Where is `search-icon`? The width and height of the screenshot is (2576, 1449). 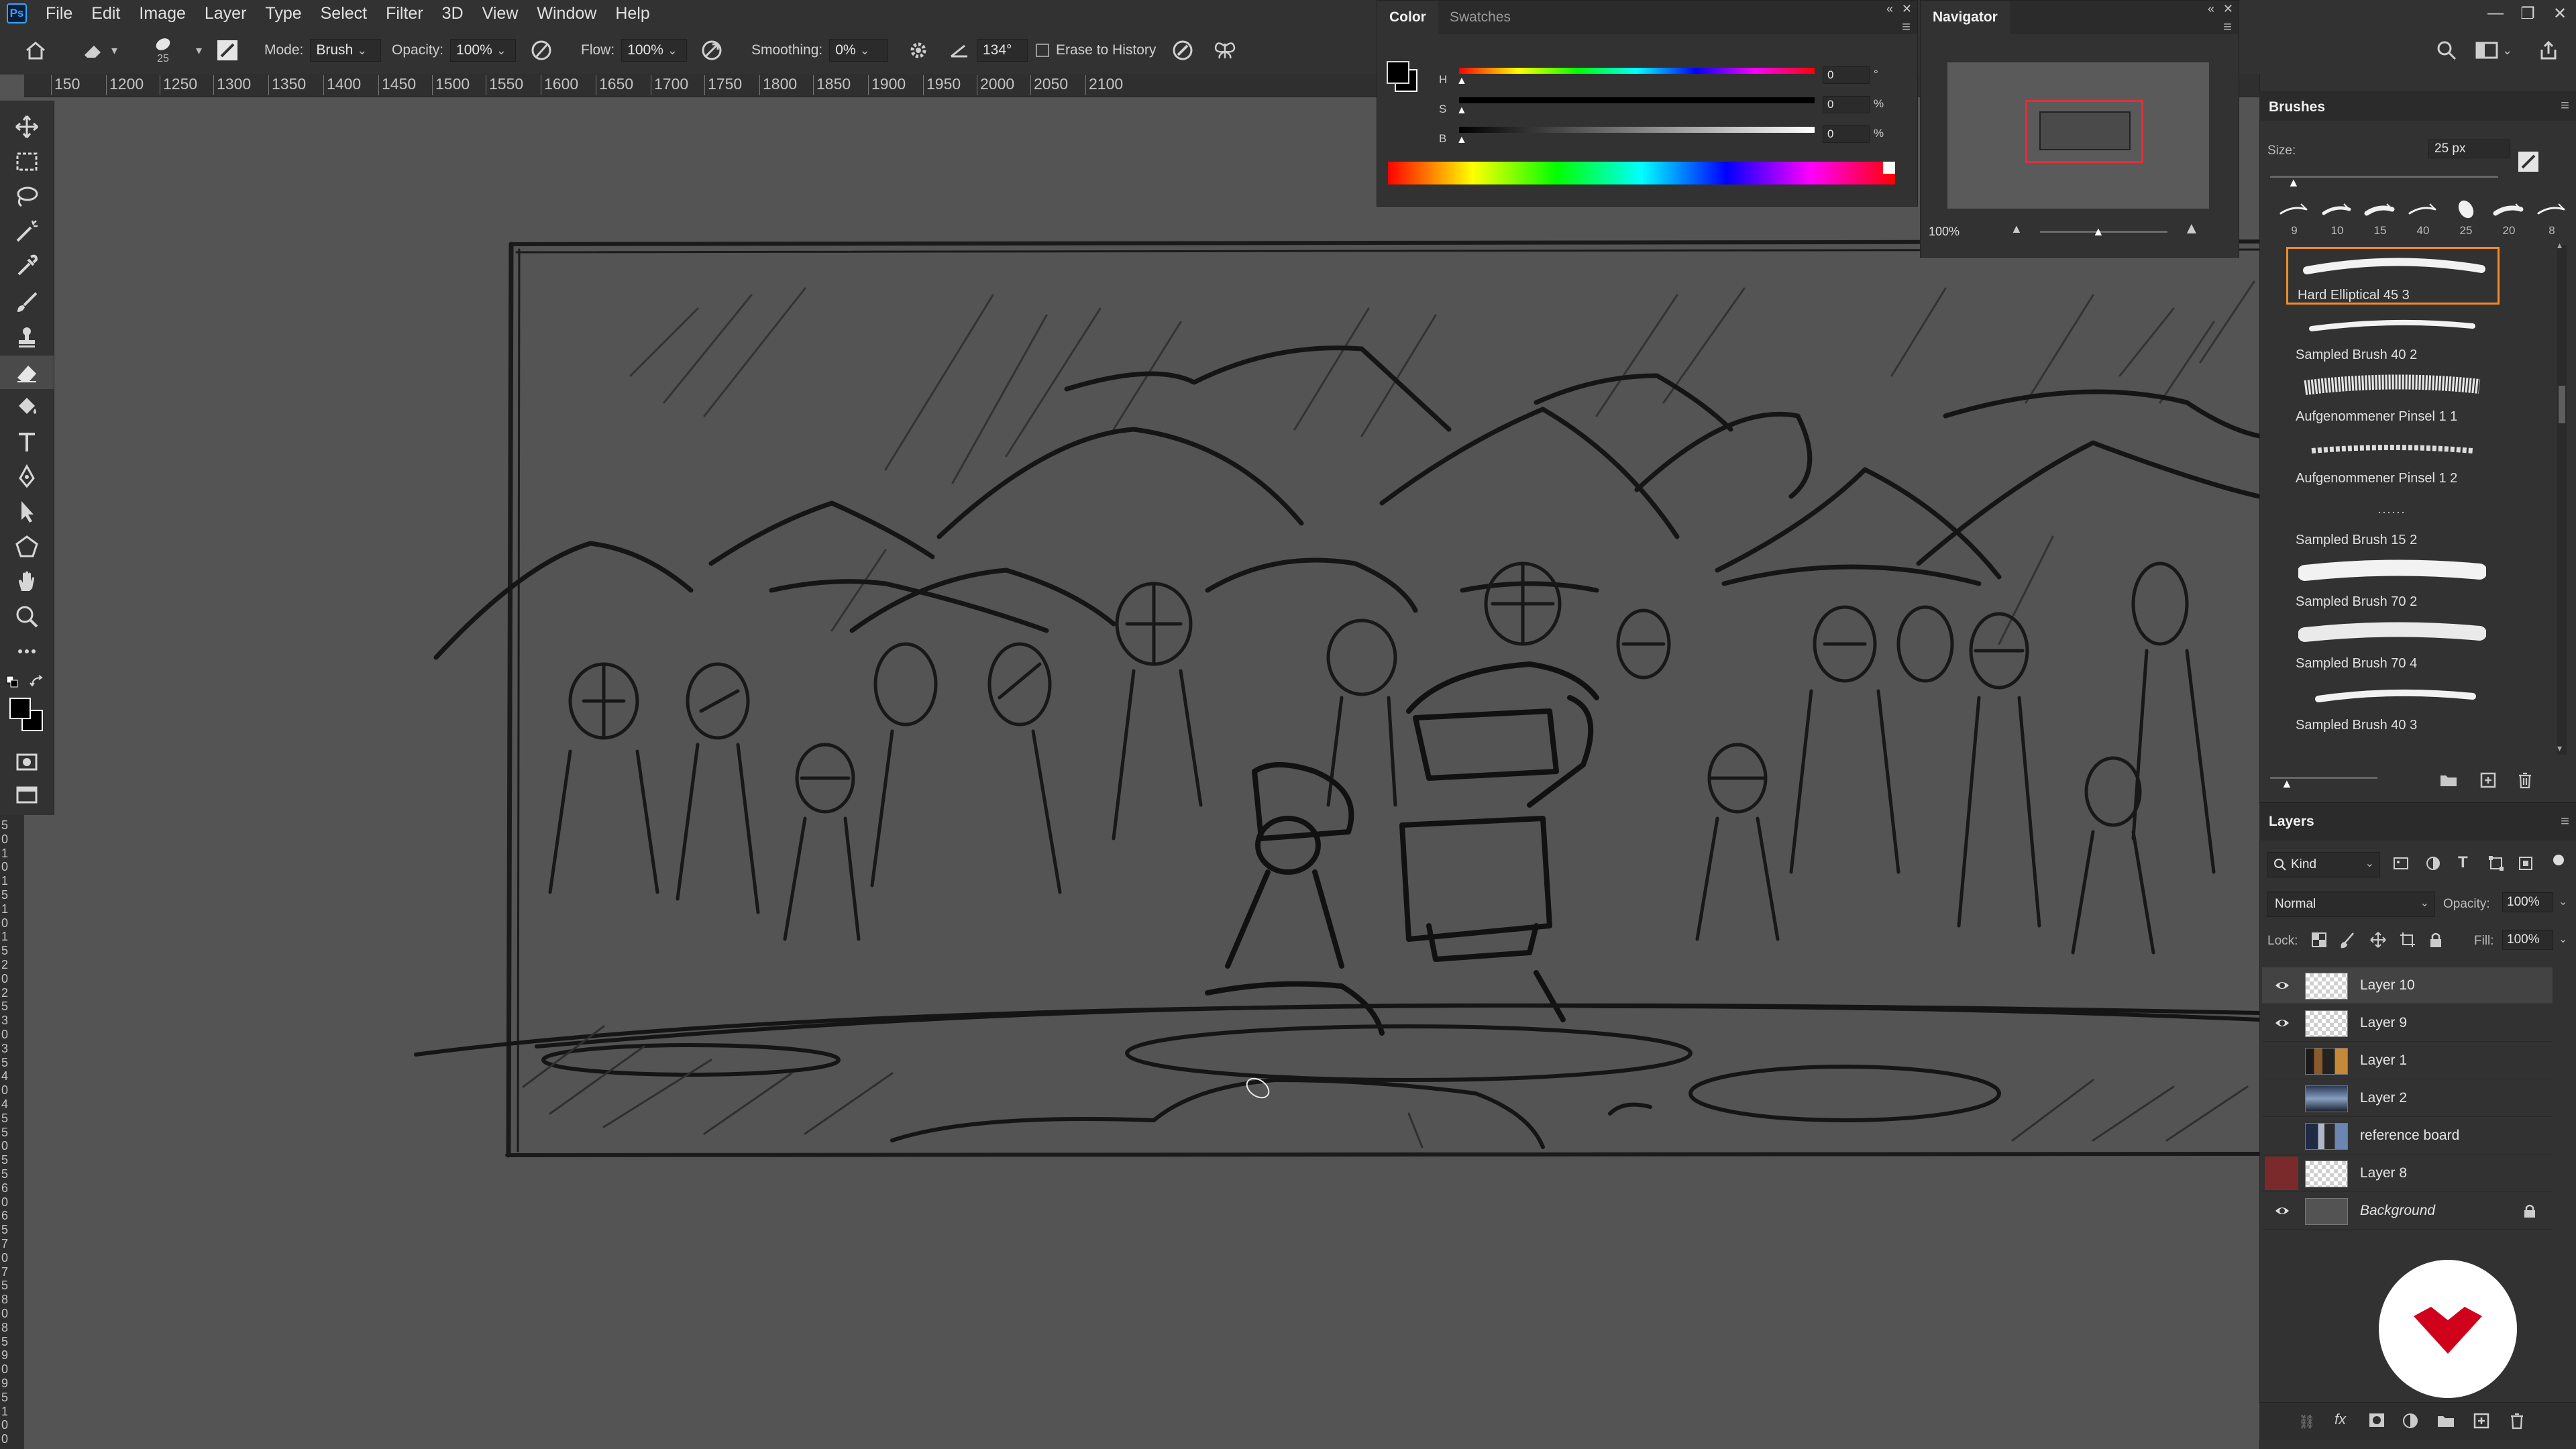
search-icon is located at coordinates (2446, 50).